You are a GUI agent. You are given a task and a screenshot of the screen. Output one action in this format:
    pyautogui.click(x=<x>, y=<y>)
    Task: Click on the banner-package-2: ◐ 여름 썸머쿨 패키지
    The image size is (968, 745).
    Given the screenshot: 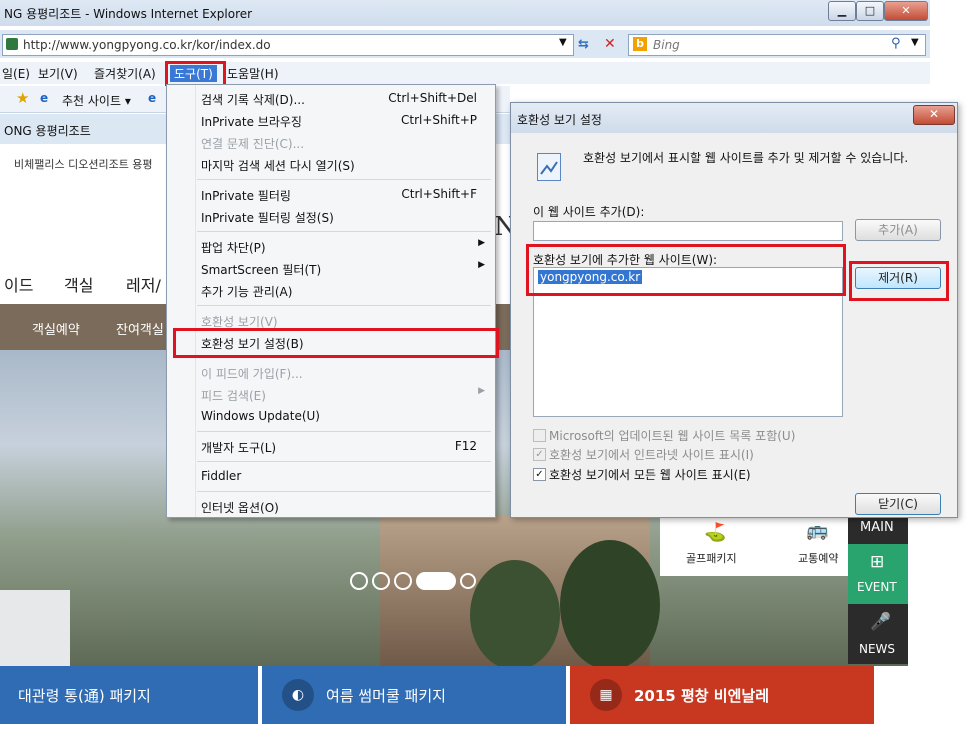 What is the action you would take?
    pyautogui.click(x=414, y=695)
    